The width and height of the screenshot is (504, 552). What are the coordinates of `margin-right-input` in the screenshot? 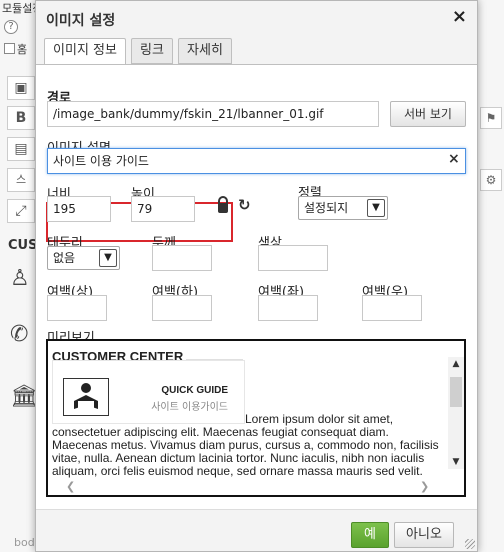 It's located at (392, 308).